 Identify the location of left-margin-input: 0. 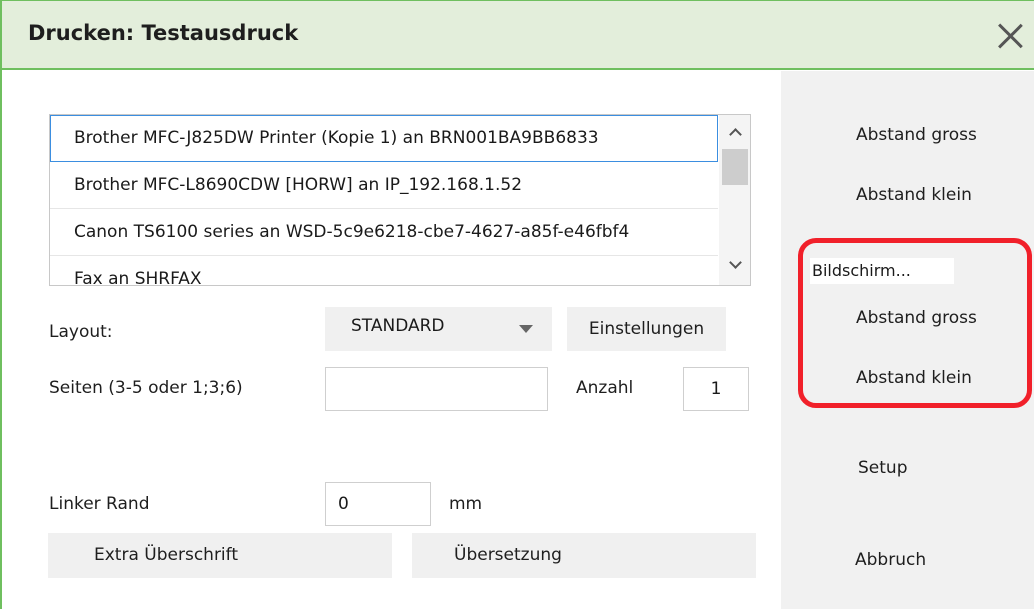
(378, 504).